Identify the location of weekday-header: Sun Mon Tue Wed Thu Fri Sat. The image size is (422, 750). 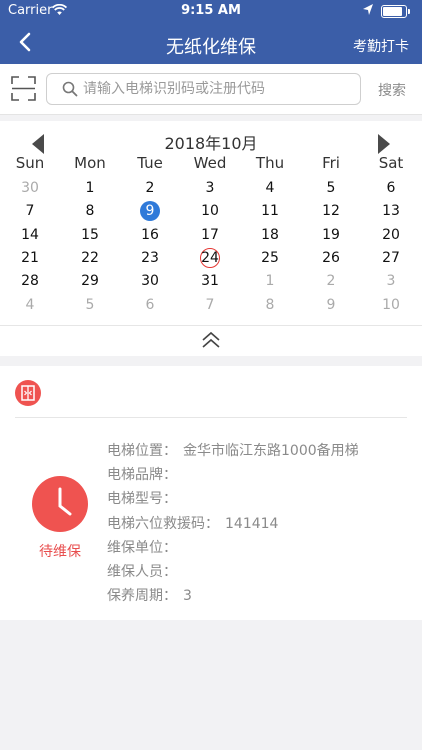
(211, 165).